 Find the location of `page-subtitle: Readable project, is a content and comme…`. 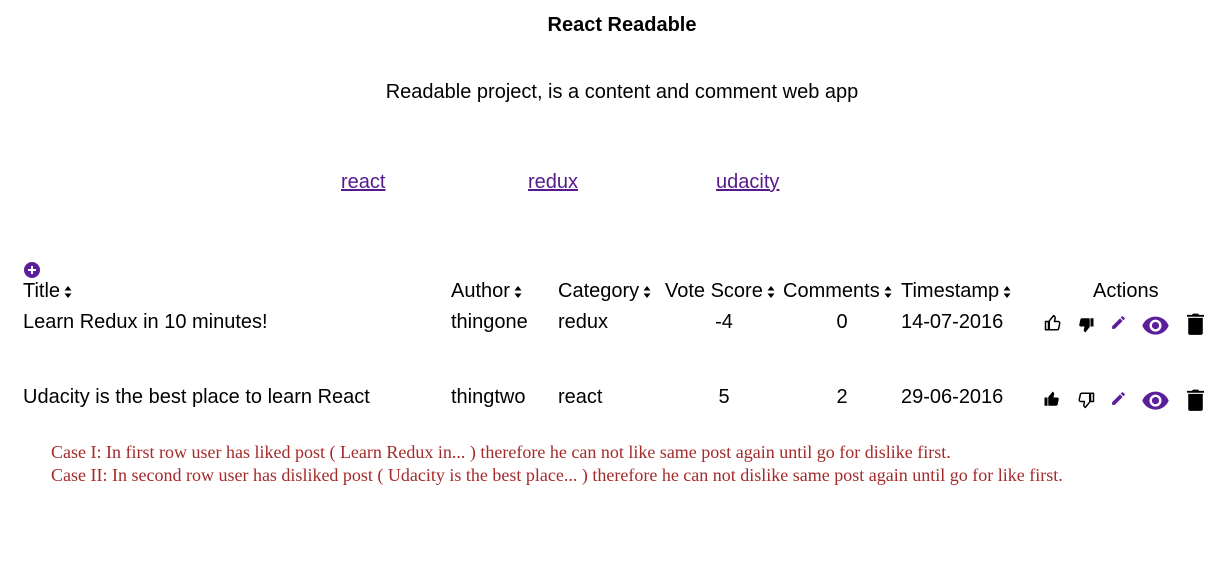

page-subtitle: Readable project, is a content and comme… is located at coordinates (622, 92).